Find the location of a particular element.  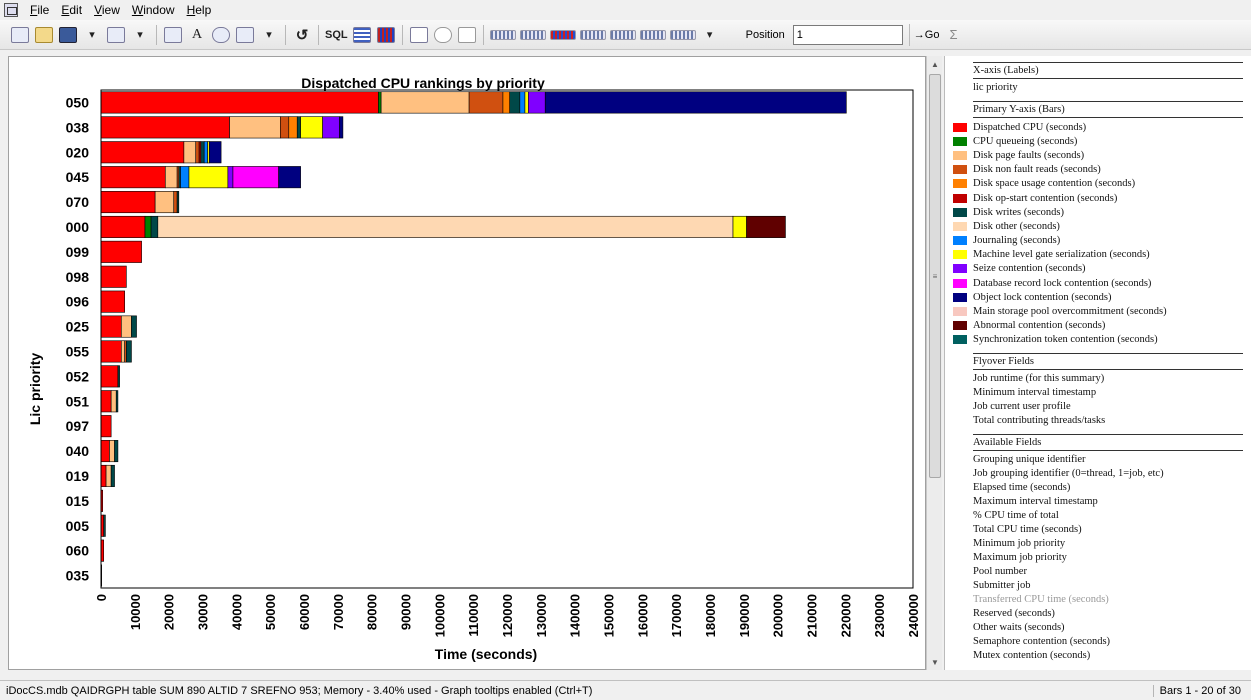

menu-edit: Edit is located at coordinates (71, 10).